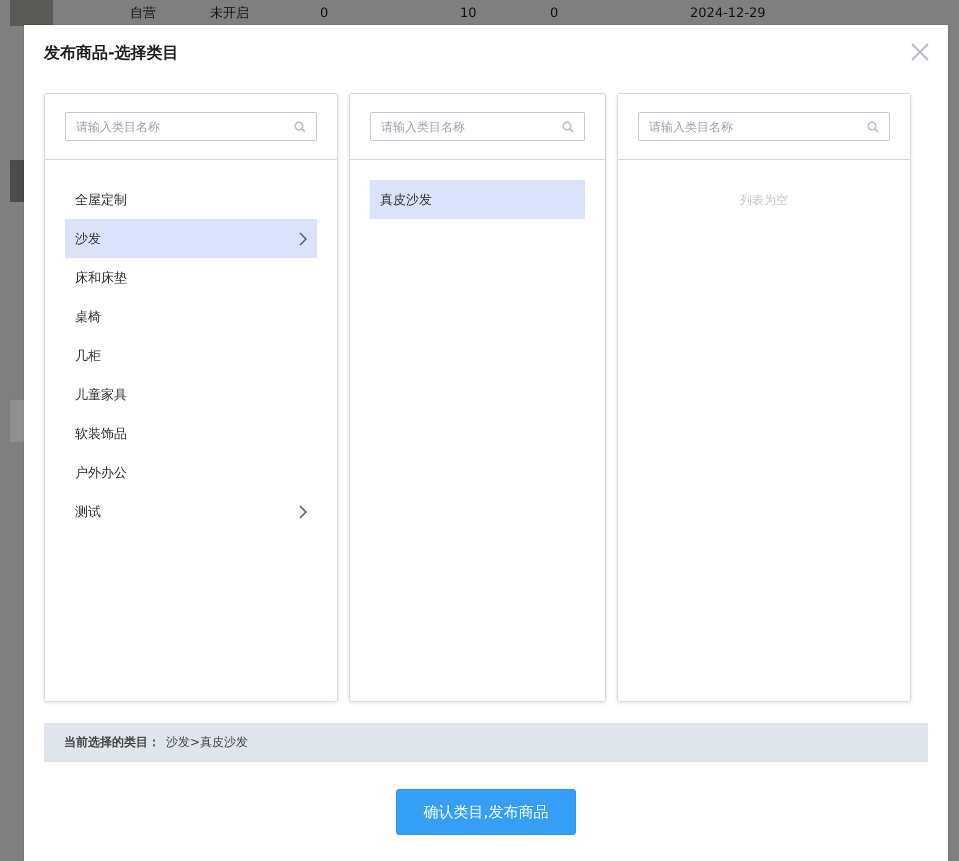 The image size is (959, 861). Describe the element at coordinates (191, 277) in the screenshot. I see `category-item: 床和床垫` at that location.